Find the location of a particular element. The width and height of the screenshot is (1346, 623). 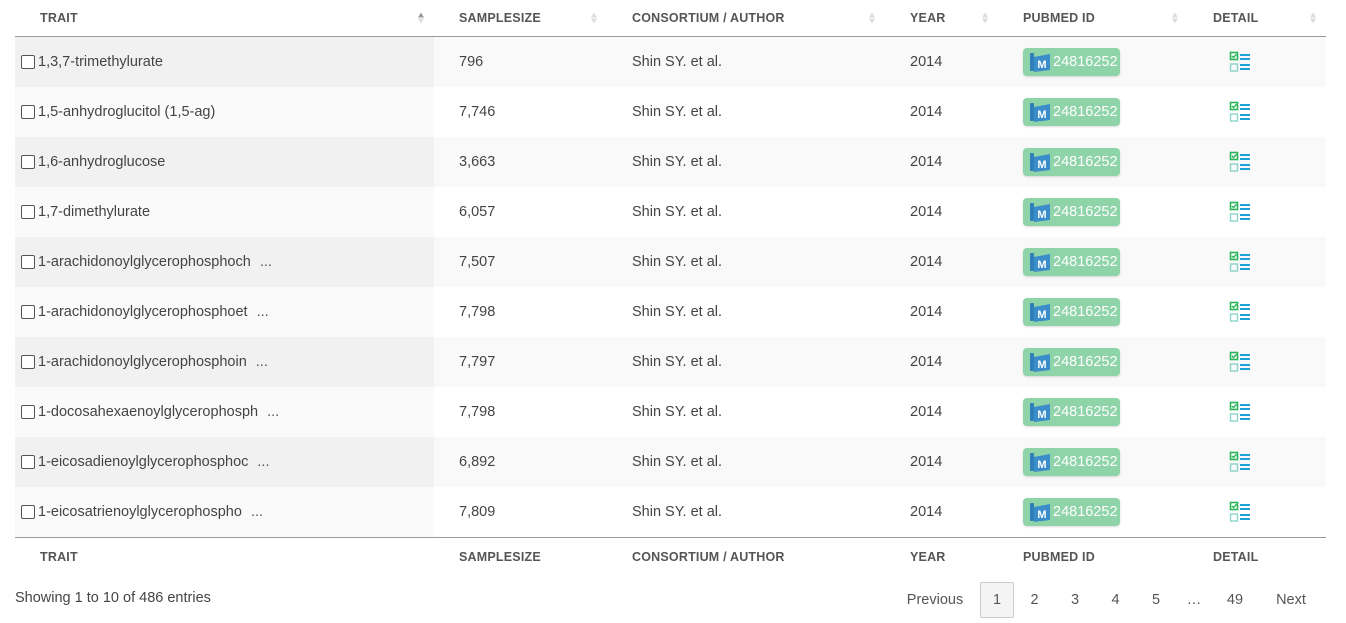

trait-name: 1-arachidonoylglycerophosphoin is located at coordinates (142, 362).